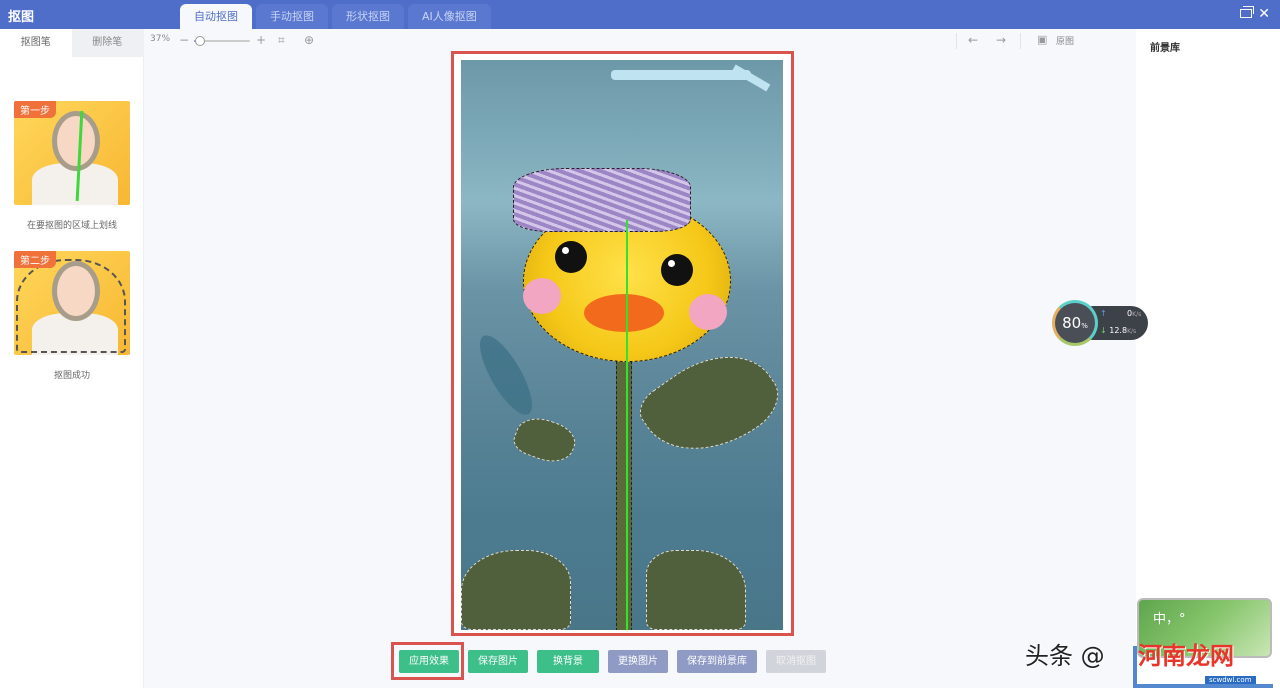  Describe the element at coordinates (602, 200) in the screenshot. I see `ribbon-bow` at that location.